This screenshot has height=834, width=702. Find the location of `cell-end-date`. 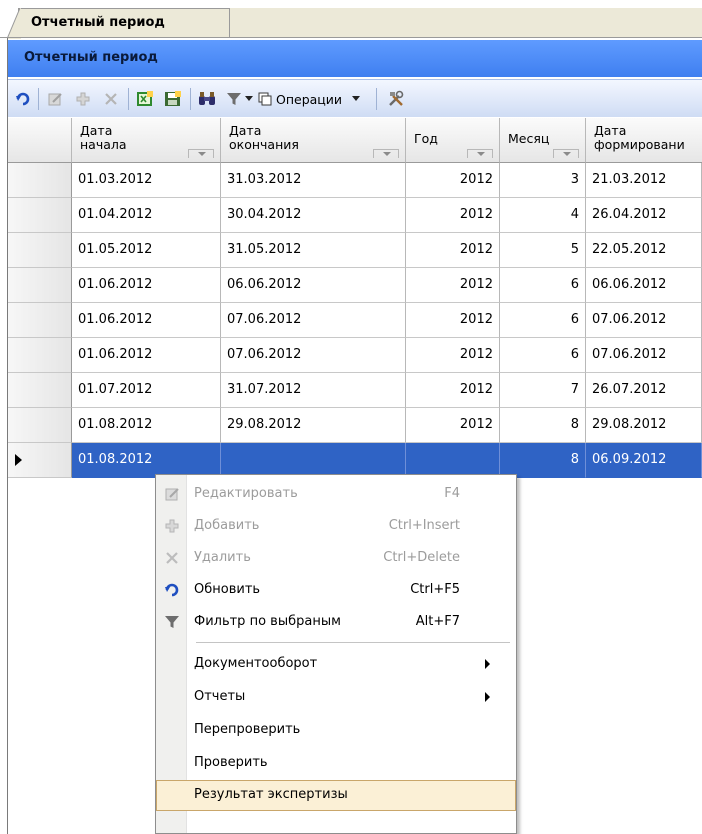

cell-end-date is located at coordinates (313, 460).